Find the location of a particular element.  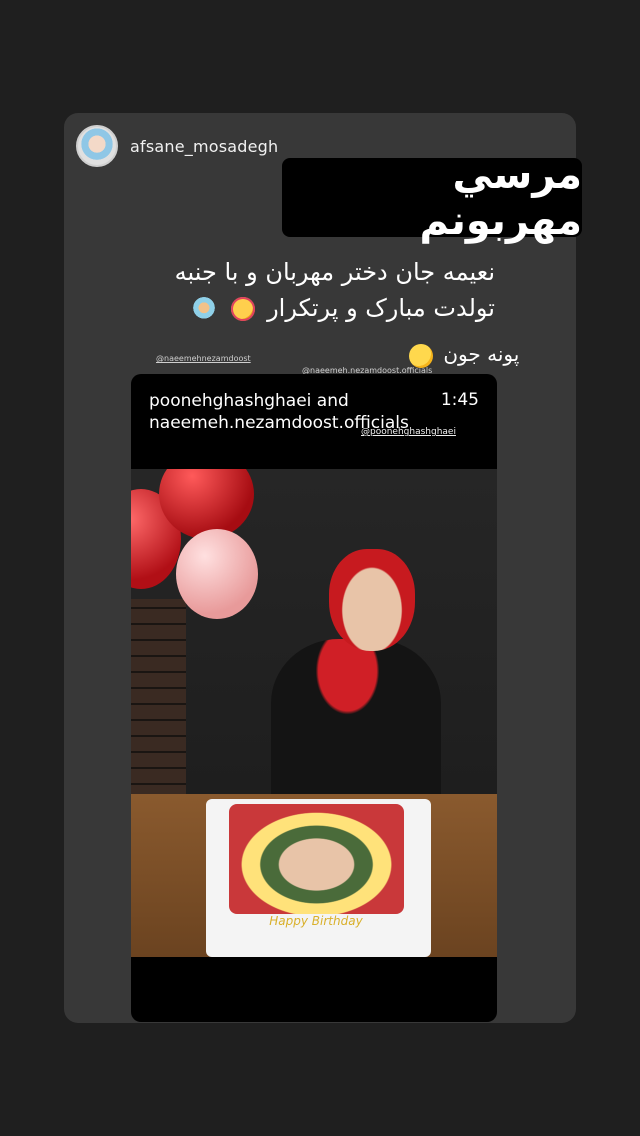

username: afsane_mosadegh is located at coordinates (204, 146).